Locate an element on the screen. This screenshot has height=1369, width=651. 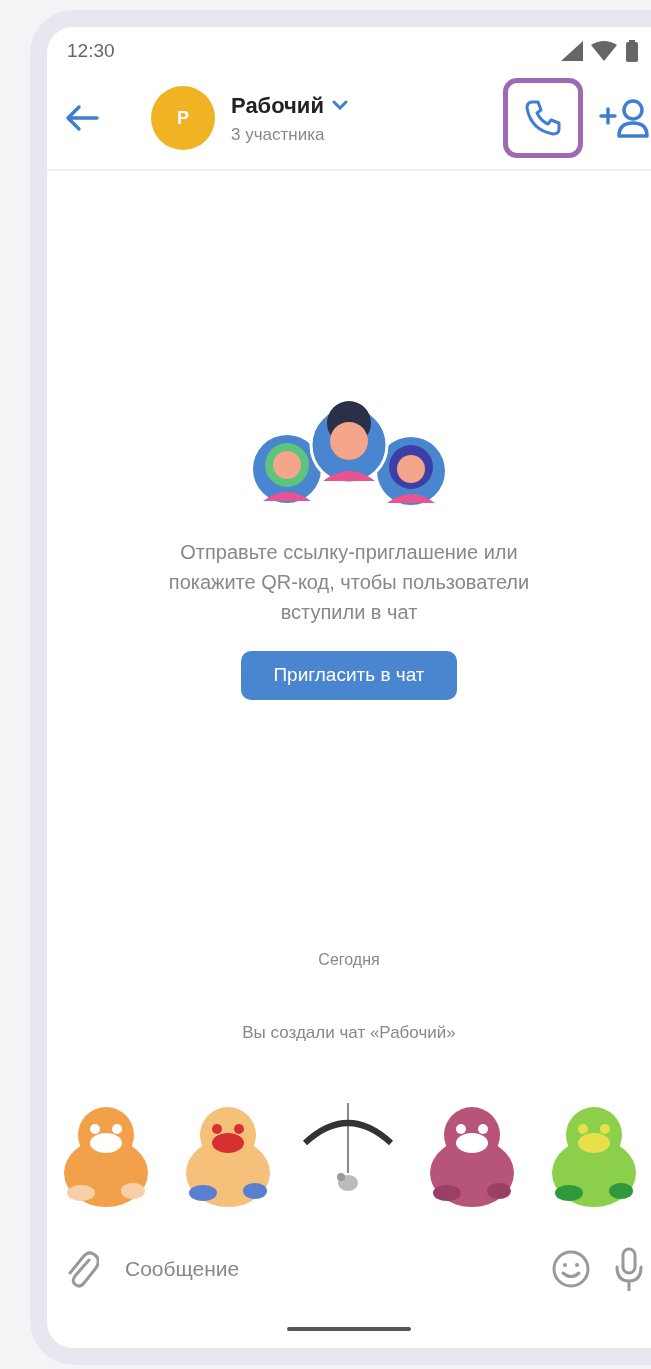
call-button is located at coordinates (543, 118).